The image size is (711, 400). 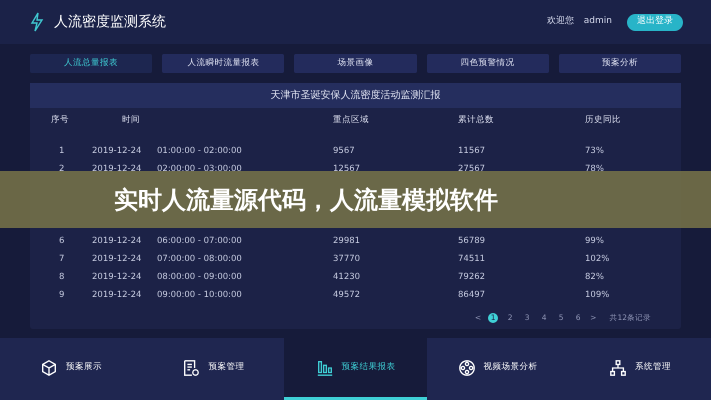 What do you see at coordinates (110, 22) in the screenshot?
I see `app-title: 人流密度监测系统` at bounding box center [110, 22].